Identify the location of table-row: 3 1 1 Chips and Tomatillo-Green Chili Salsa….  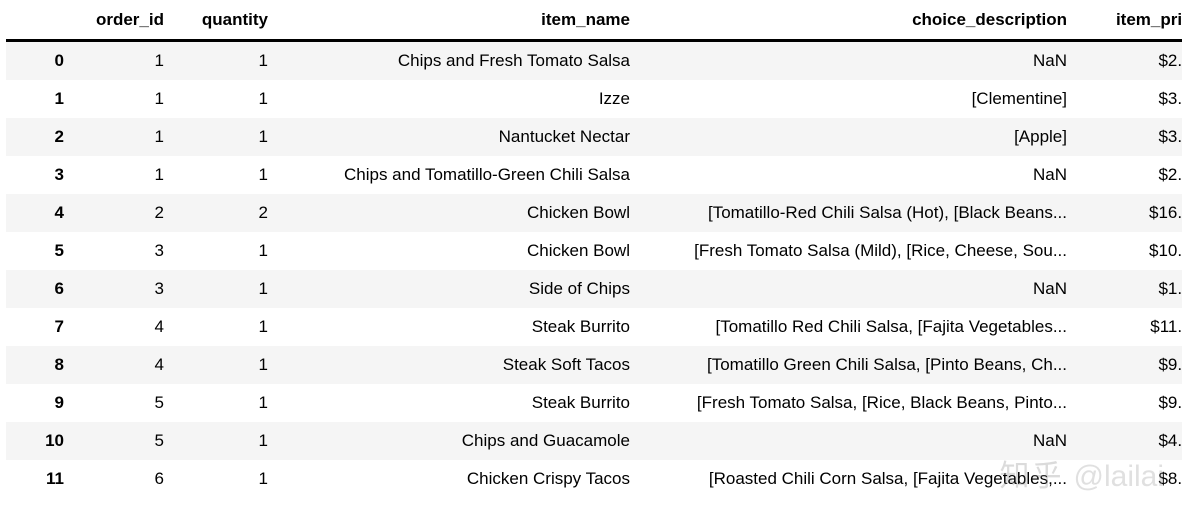
(594, 175).